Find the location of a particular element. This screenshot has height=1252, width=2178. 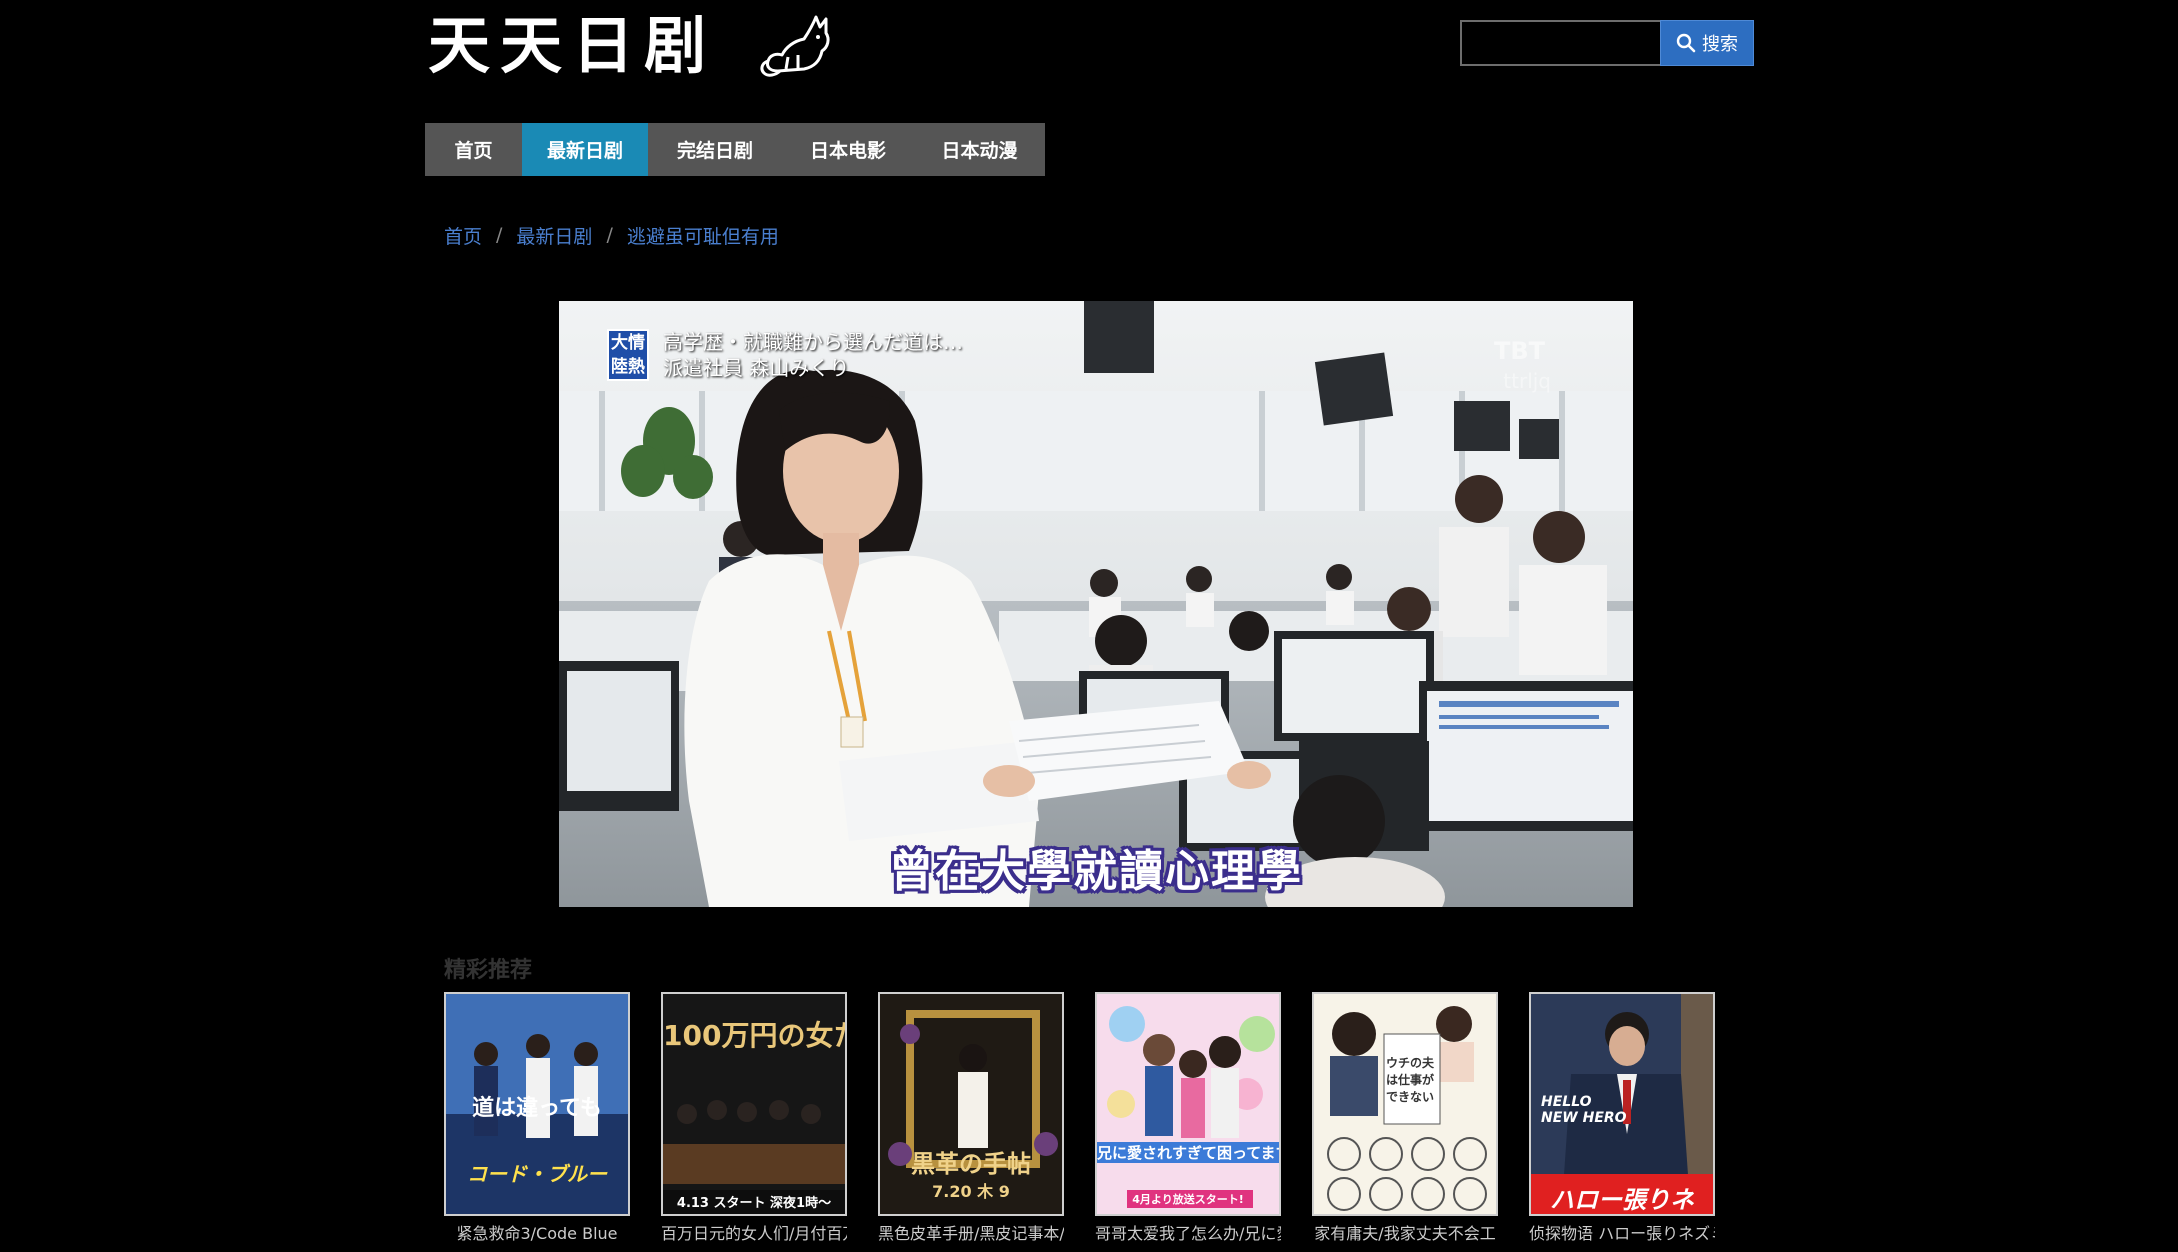

nav-item-finished-dramas: 完结日剧 is located at coordinates (715, 149).